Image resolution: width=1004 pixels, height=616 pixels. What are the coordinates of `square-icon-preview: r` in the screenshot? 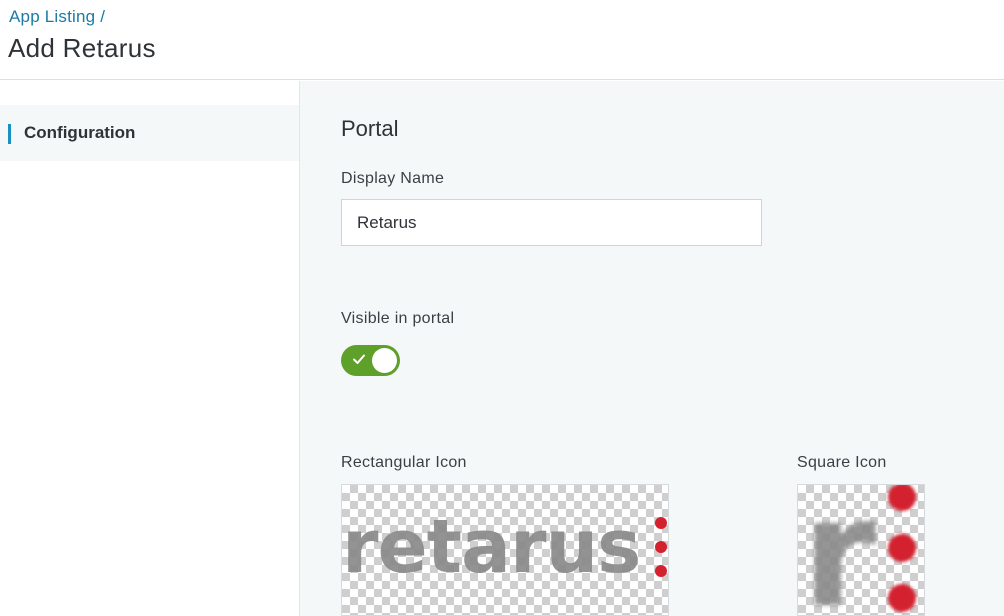 It's located at (861, 550).